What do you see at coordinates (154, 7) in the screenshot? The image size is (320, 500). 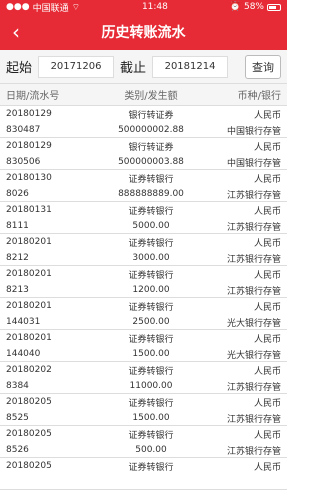 I see `status-time: 11:48` at bounding box center [154, 7].